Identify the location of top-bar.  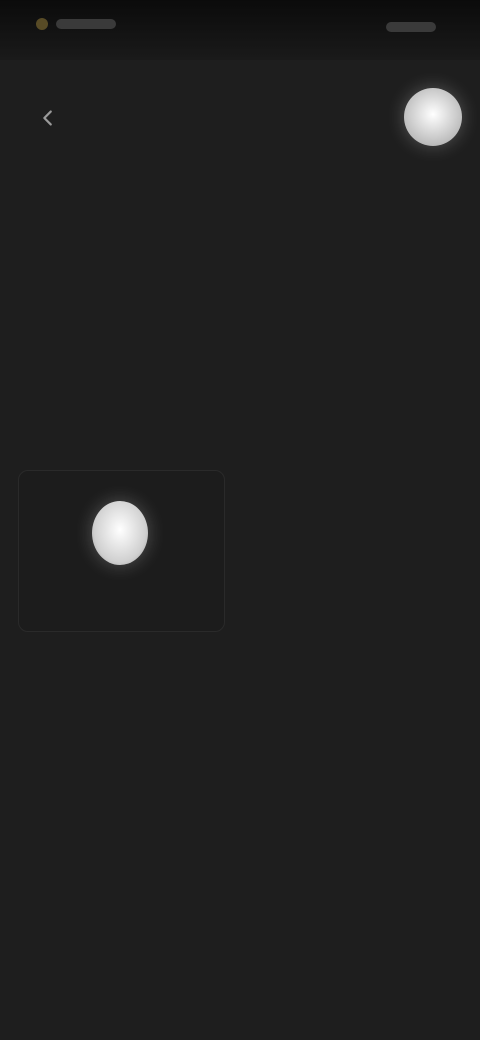
(240, 120).